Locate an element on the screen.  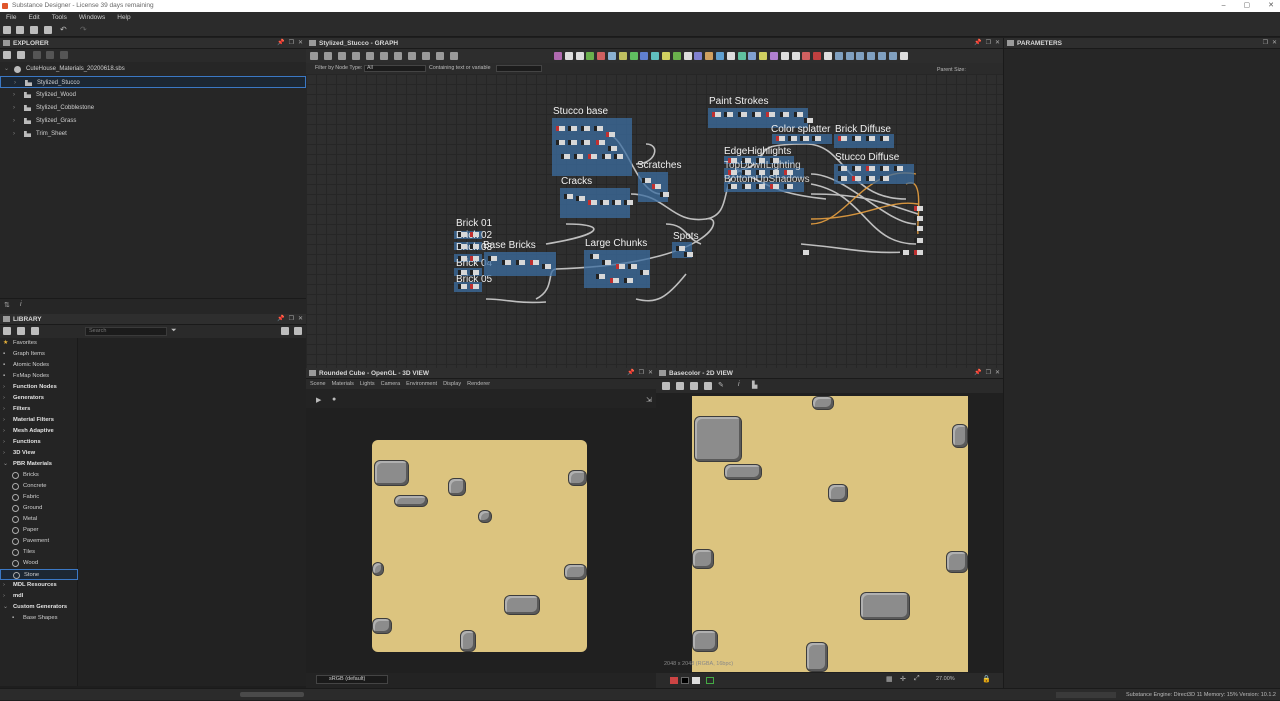
copy-icon is located at coordinates (50, 55).